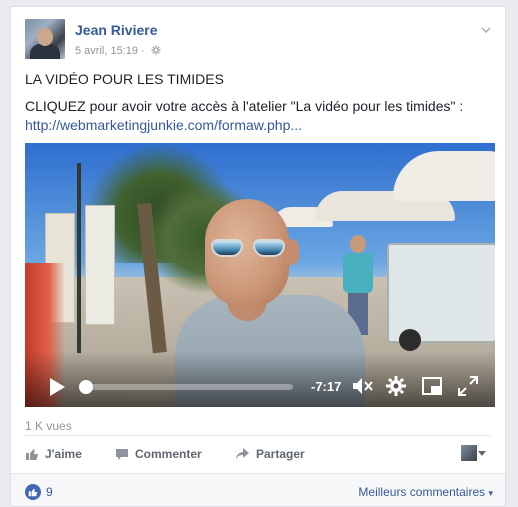 The height and width of the screenshot is (507, 518). I want to click on audience-selector, so click(476, 453).